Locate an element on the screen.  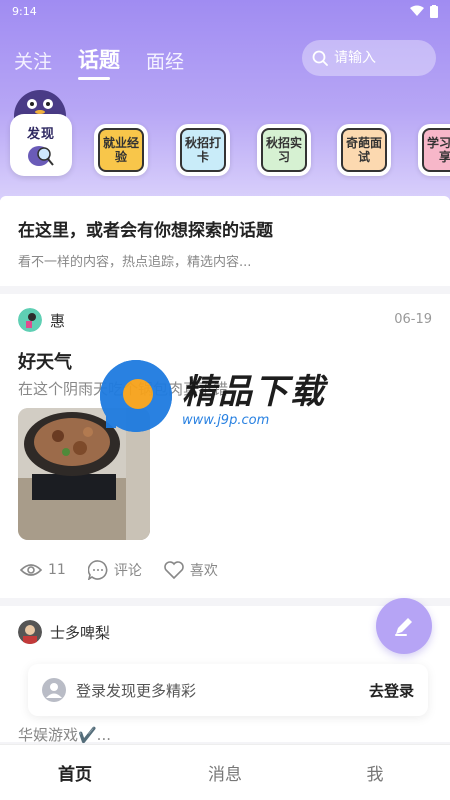
tab-follow: 关注 is located at coordinates (33, 60).